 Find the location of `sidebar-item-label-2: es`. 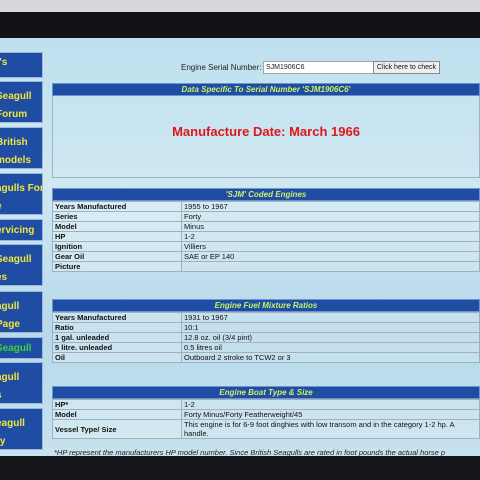

sidebar-item-label-2: es is located at coordinates (4, 277).